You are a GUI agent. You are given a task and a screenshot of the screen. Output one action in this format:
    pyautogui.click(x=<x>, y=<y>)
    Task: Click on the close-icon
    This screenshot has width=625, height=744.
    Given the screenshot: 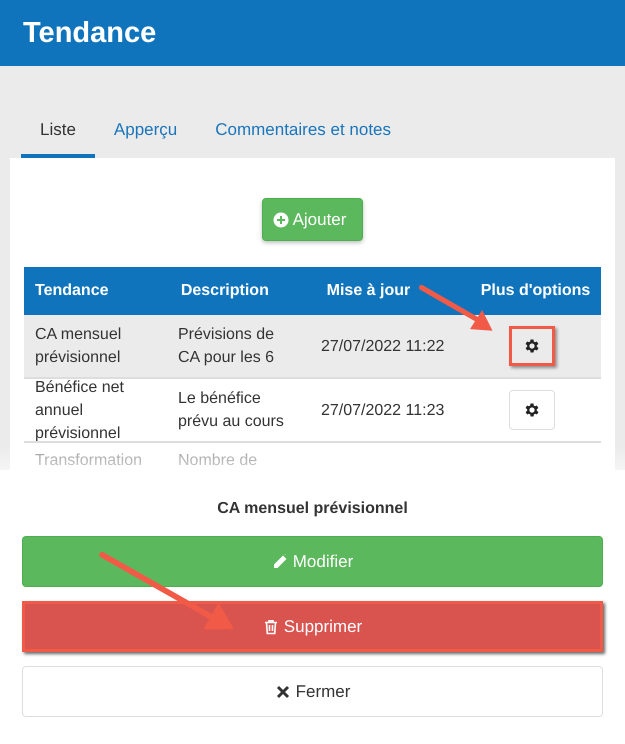 What is the action you would take?
    pyautogui.click(x=282, y=692)
    